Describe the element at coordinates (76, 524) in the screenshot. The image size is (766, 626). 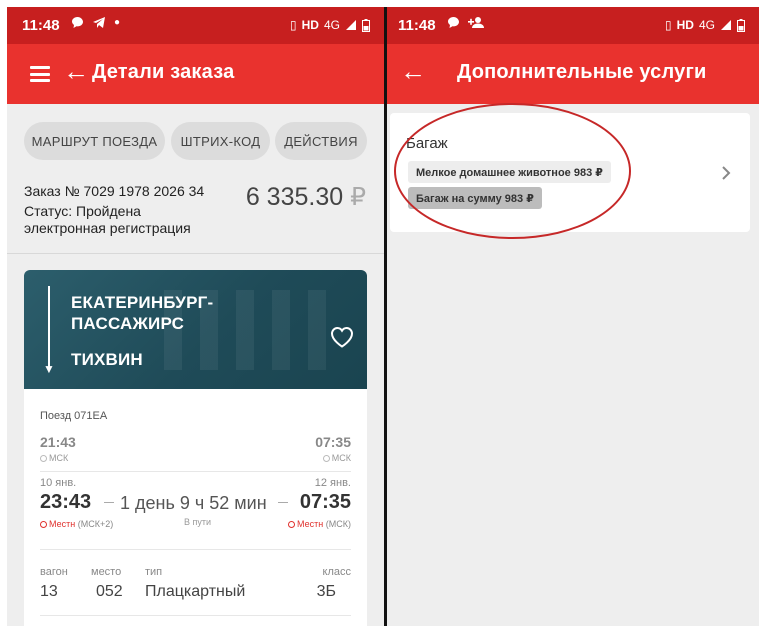
I see `departure-local-tz: Местн (МСК+2)` at that location.